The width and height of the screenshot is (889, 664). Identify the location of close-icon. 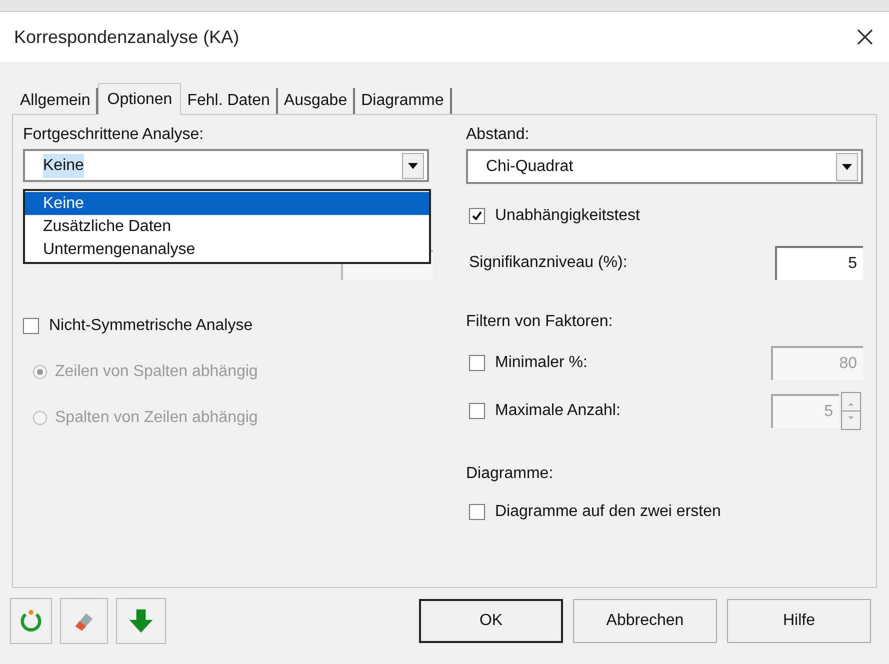
(865, 37).